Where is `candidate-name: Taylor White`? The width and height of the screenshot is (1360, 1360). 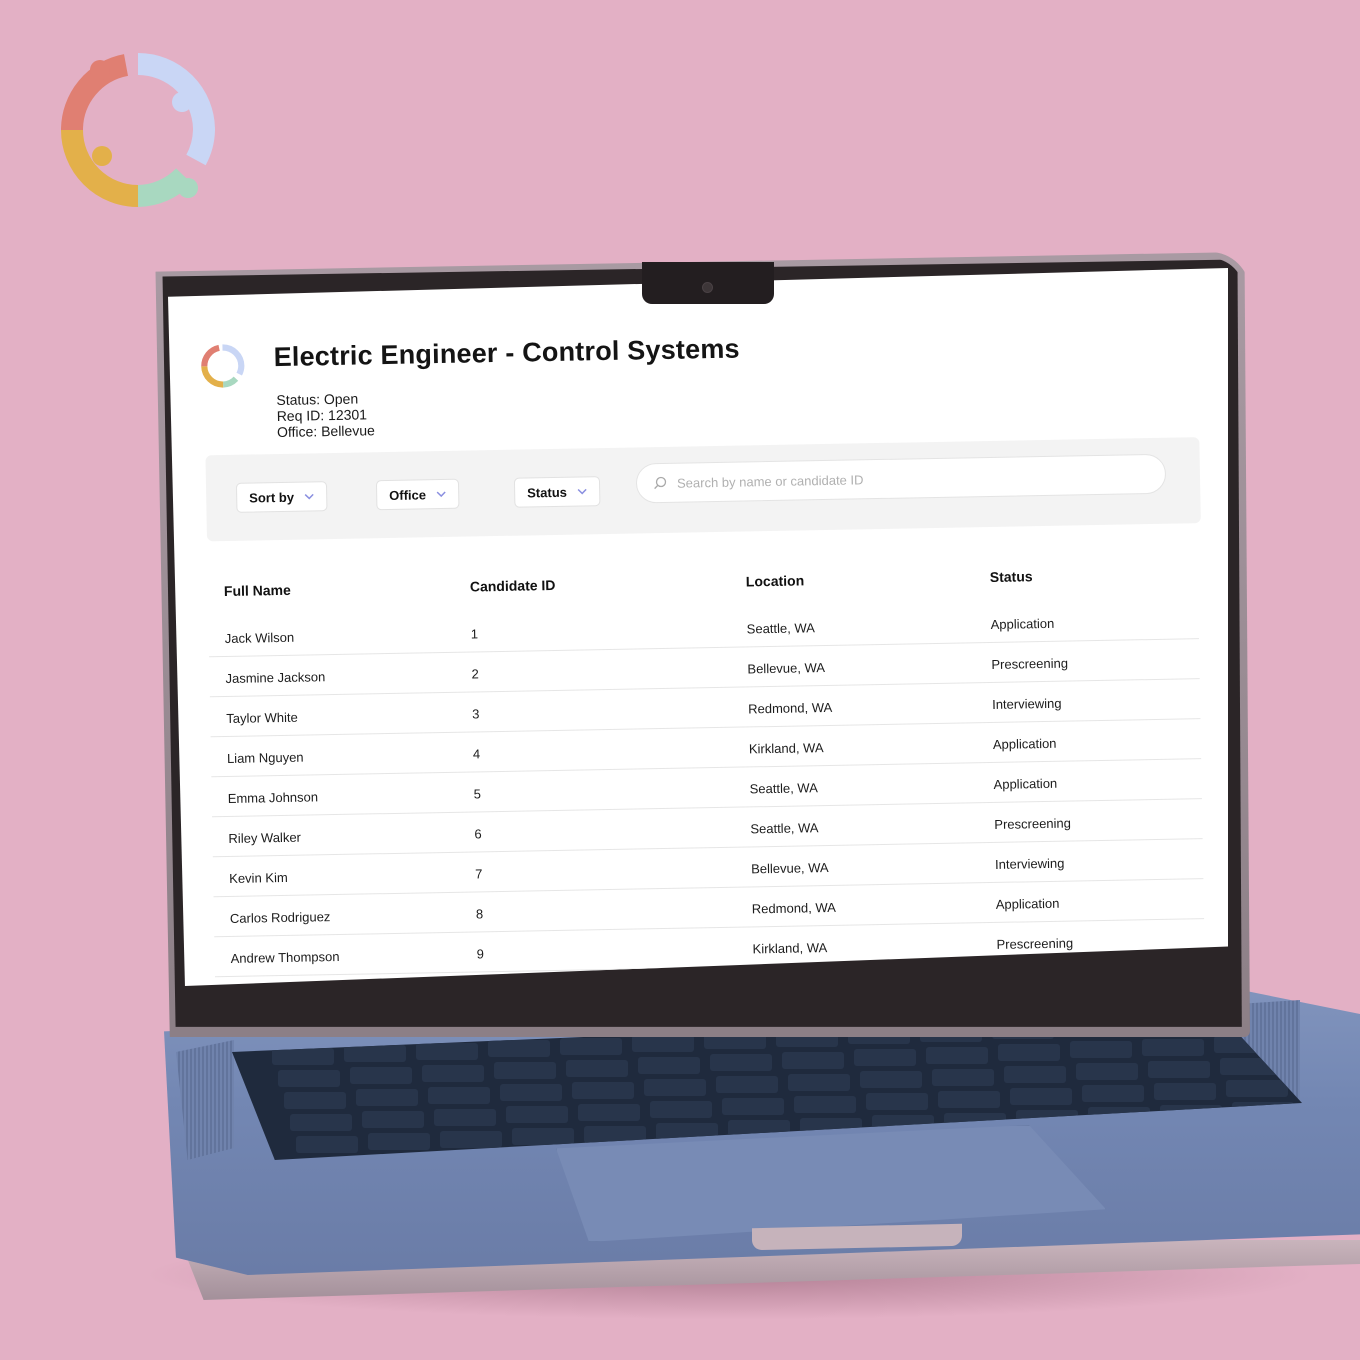
candidate-name: Taylor White is located at coordinates (262, 718).